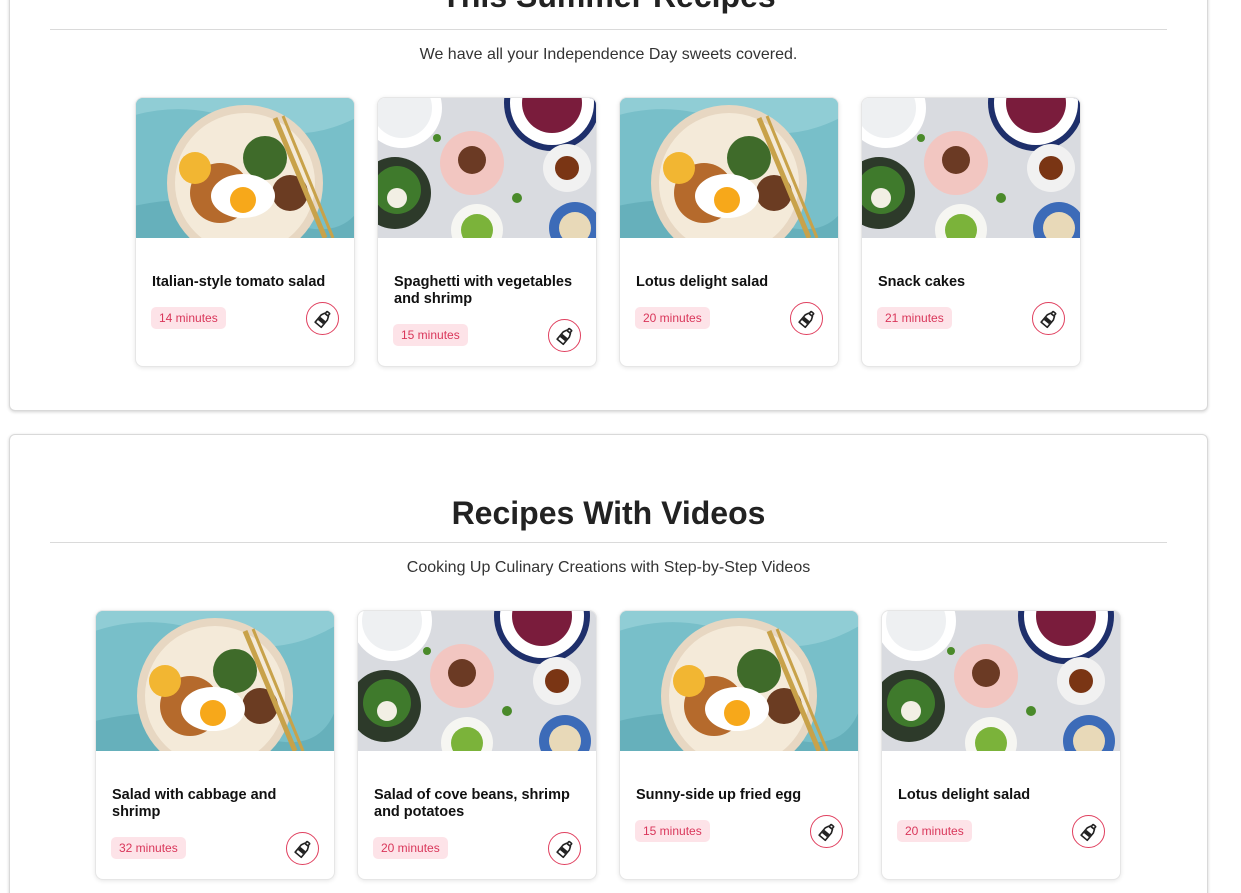 Image resolution: width=1241 pixels, height=893 pixels. Describe the element at coordinates (608, 513) in the screenshot. I see `section-title: Recipes With Videos` at that location.